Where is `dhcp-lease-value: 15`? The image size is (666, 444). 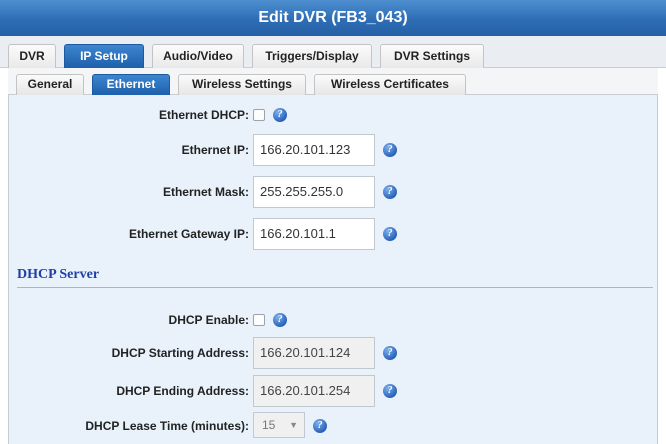
dhcp-lease-value: 15 is located at coordinates (269, 425).